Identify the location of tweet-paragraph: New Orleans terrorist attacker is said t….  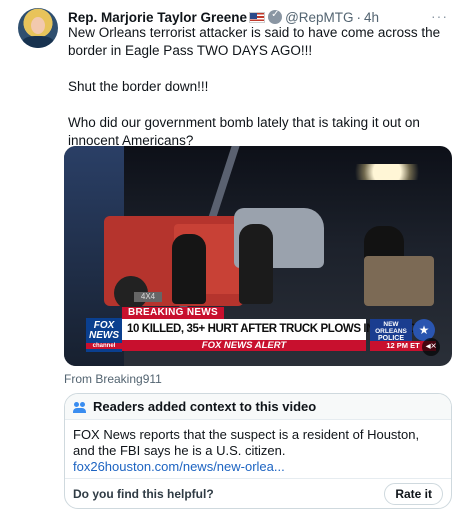
(254, 41).